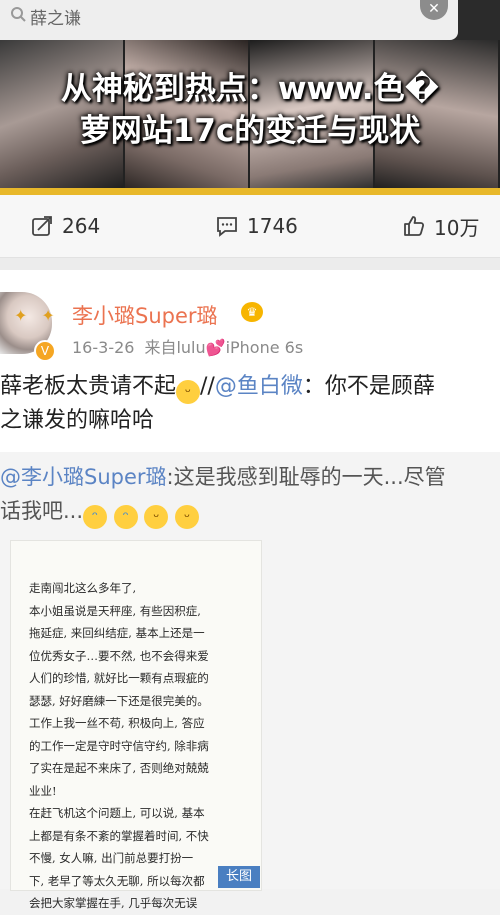 The height and width of the screenshot is (915, 500). I want to click on comment-button: 1746, so click(256, 226).